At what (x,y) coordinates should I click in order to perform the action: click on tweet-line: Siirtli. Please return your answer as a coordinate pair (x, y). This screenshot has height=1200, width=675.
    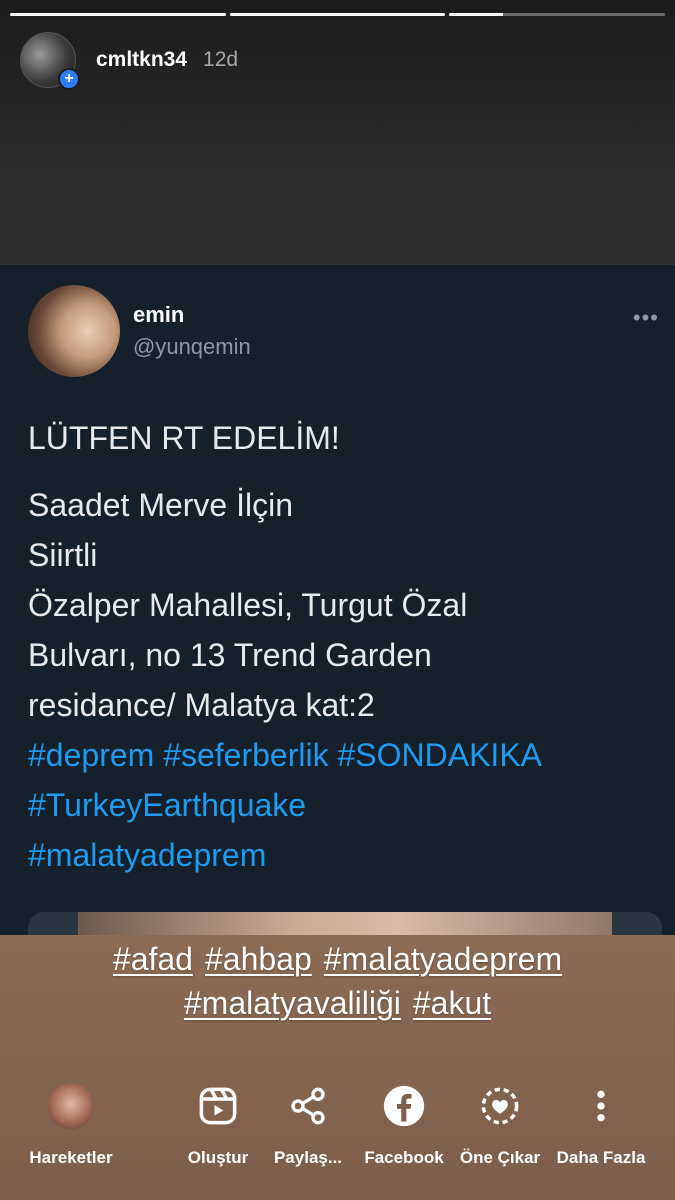
    Looking at the image, I should click on (63, 555).